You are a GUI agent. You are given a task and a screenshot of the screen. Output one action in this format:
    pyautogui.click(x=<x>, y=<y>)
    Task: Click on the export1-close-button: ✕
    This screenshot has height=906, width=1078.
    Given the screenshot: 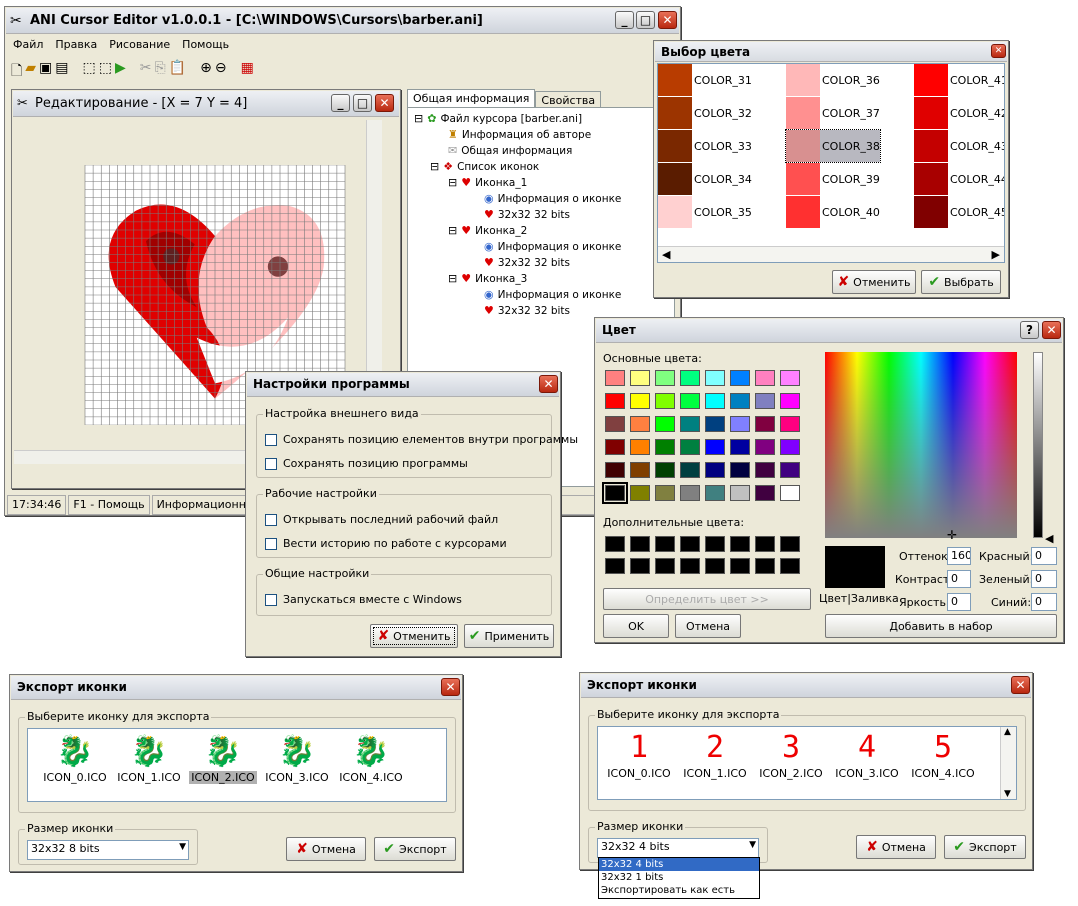 What is the action you would take?
    pyautogui.click(x=450, y=687)
    